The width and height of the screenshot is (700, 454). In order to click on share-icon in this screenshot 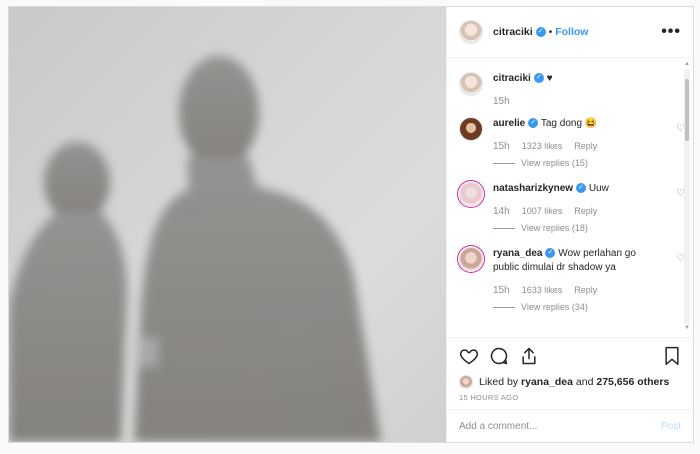, I will do `click(529, 356)`.